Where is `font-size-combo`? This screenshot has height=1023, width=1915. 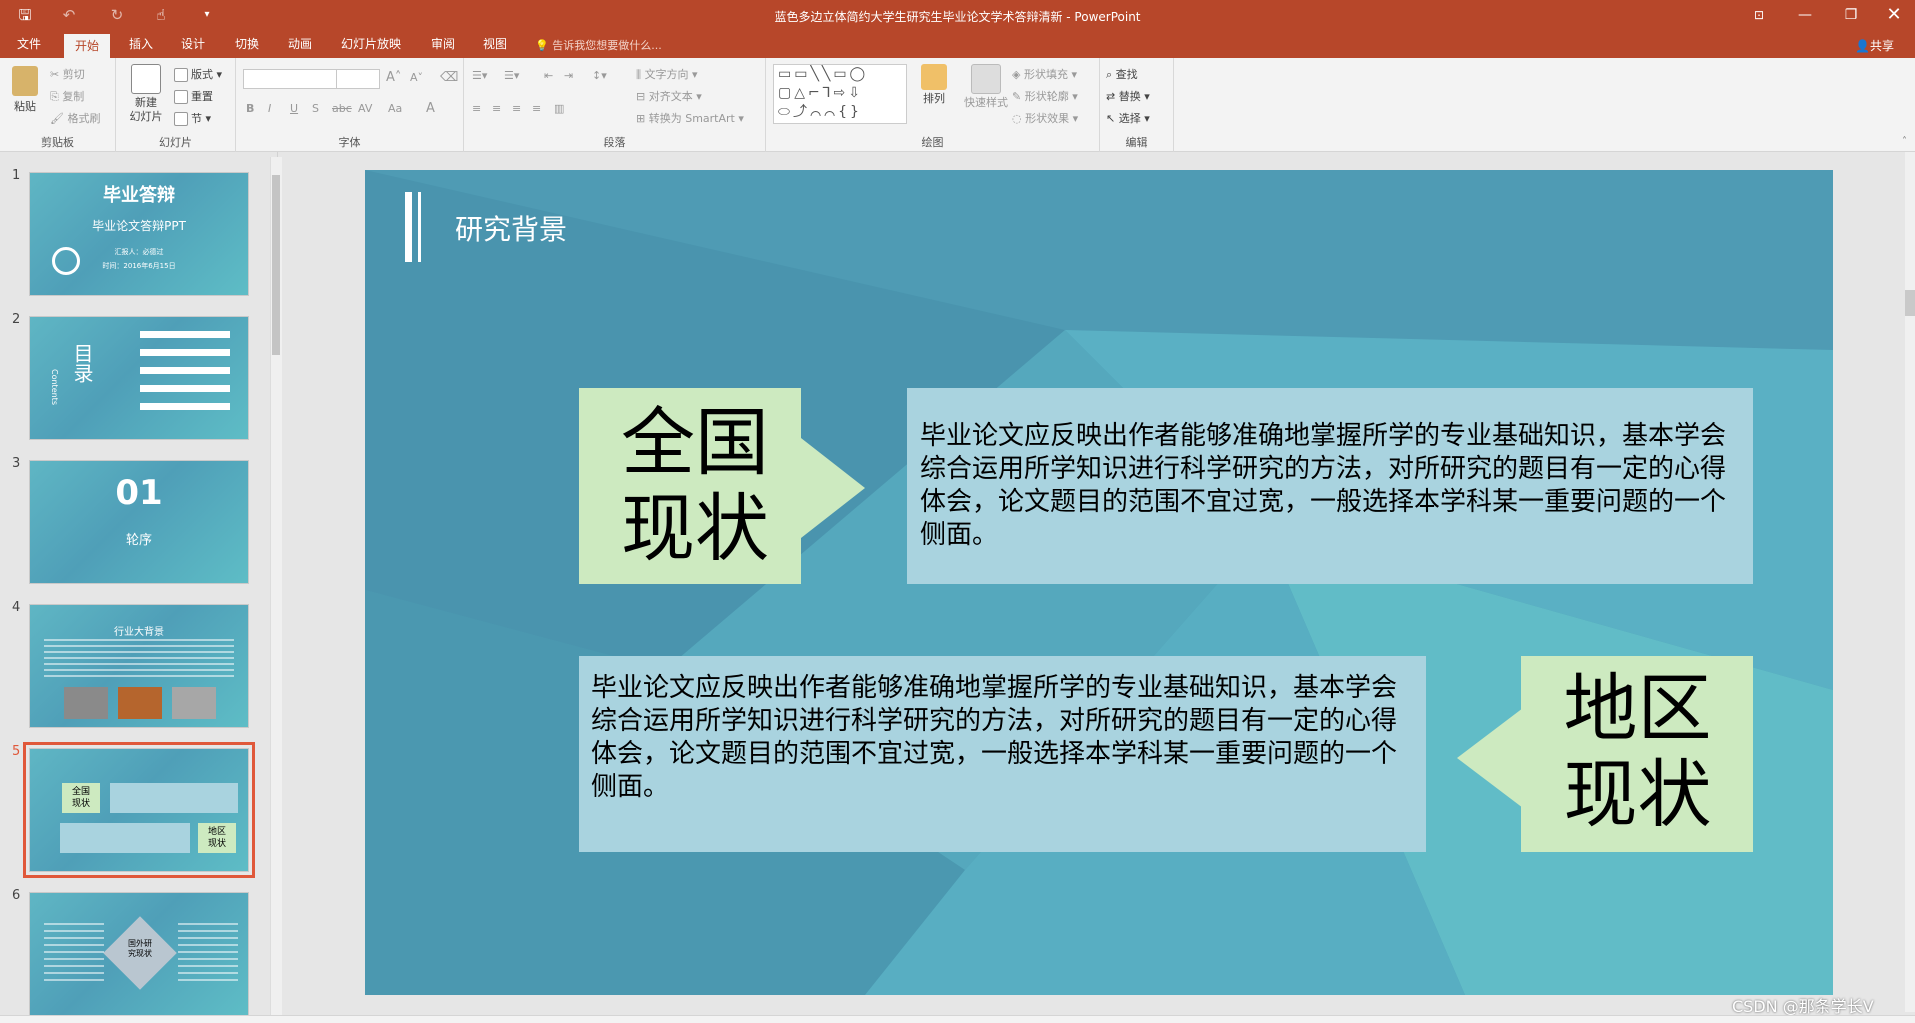
font-size-combo is located at coordinates (358, 79).